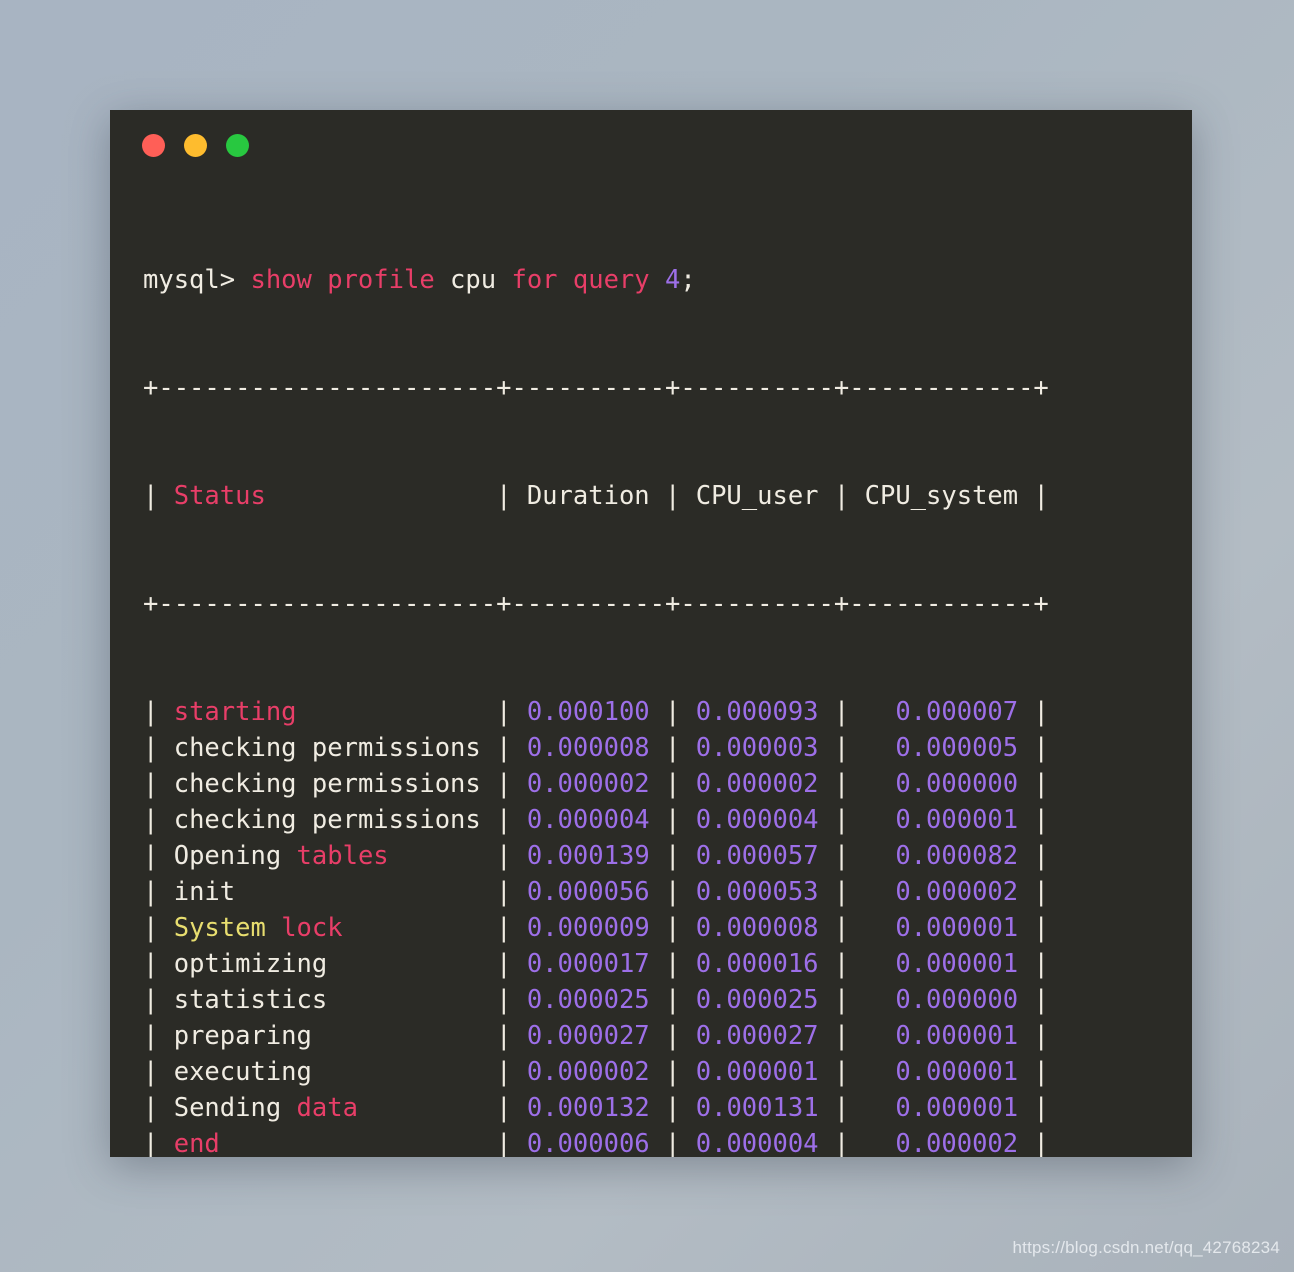  Describe the element at coordinates (588, 1108) in the screenshot. I see `cell-duration: 0.000132` at that location.